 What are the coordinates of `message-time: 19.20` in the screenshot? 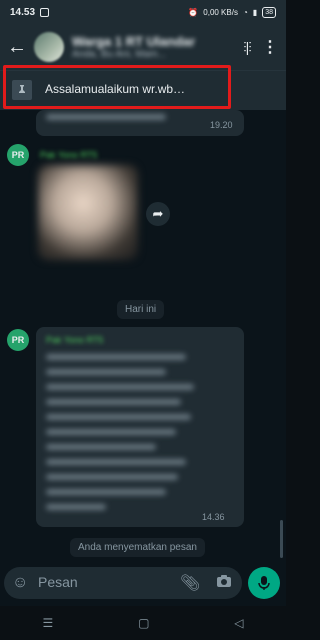 It's located at (221, 125).